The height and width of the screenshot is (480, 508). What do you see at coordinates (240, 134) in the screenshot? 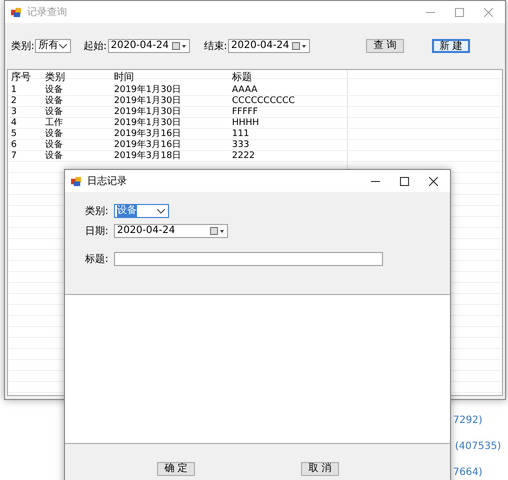
I see `table-cell-text: 111` at bounding box center [240, 134].